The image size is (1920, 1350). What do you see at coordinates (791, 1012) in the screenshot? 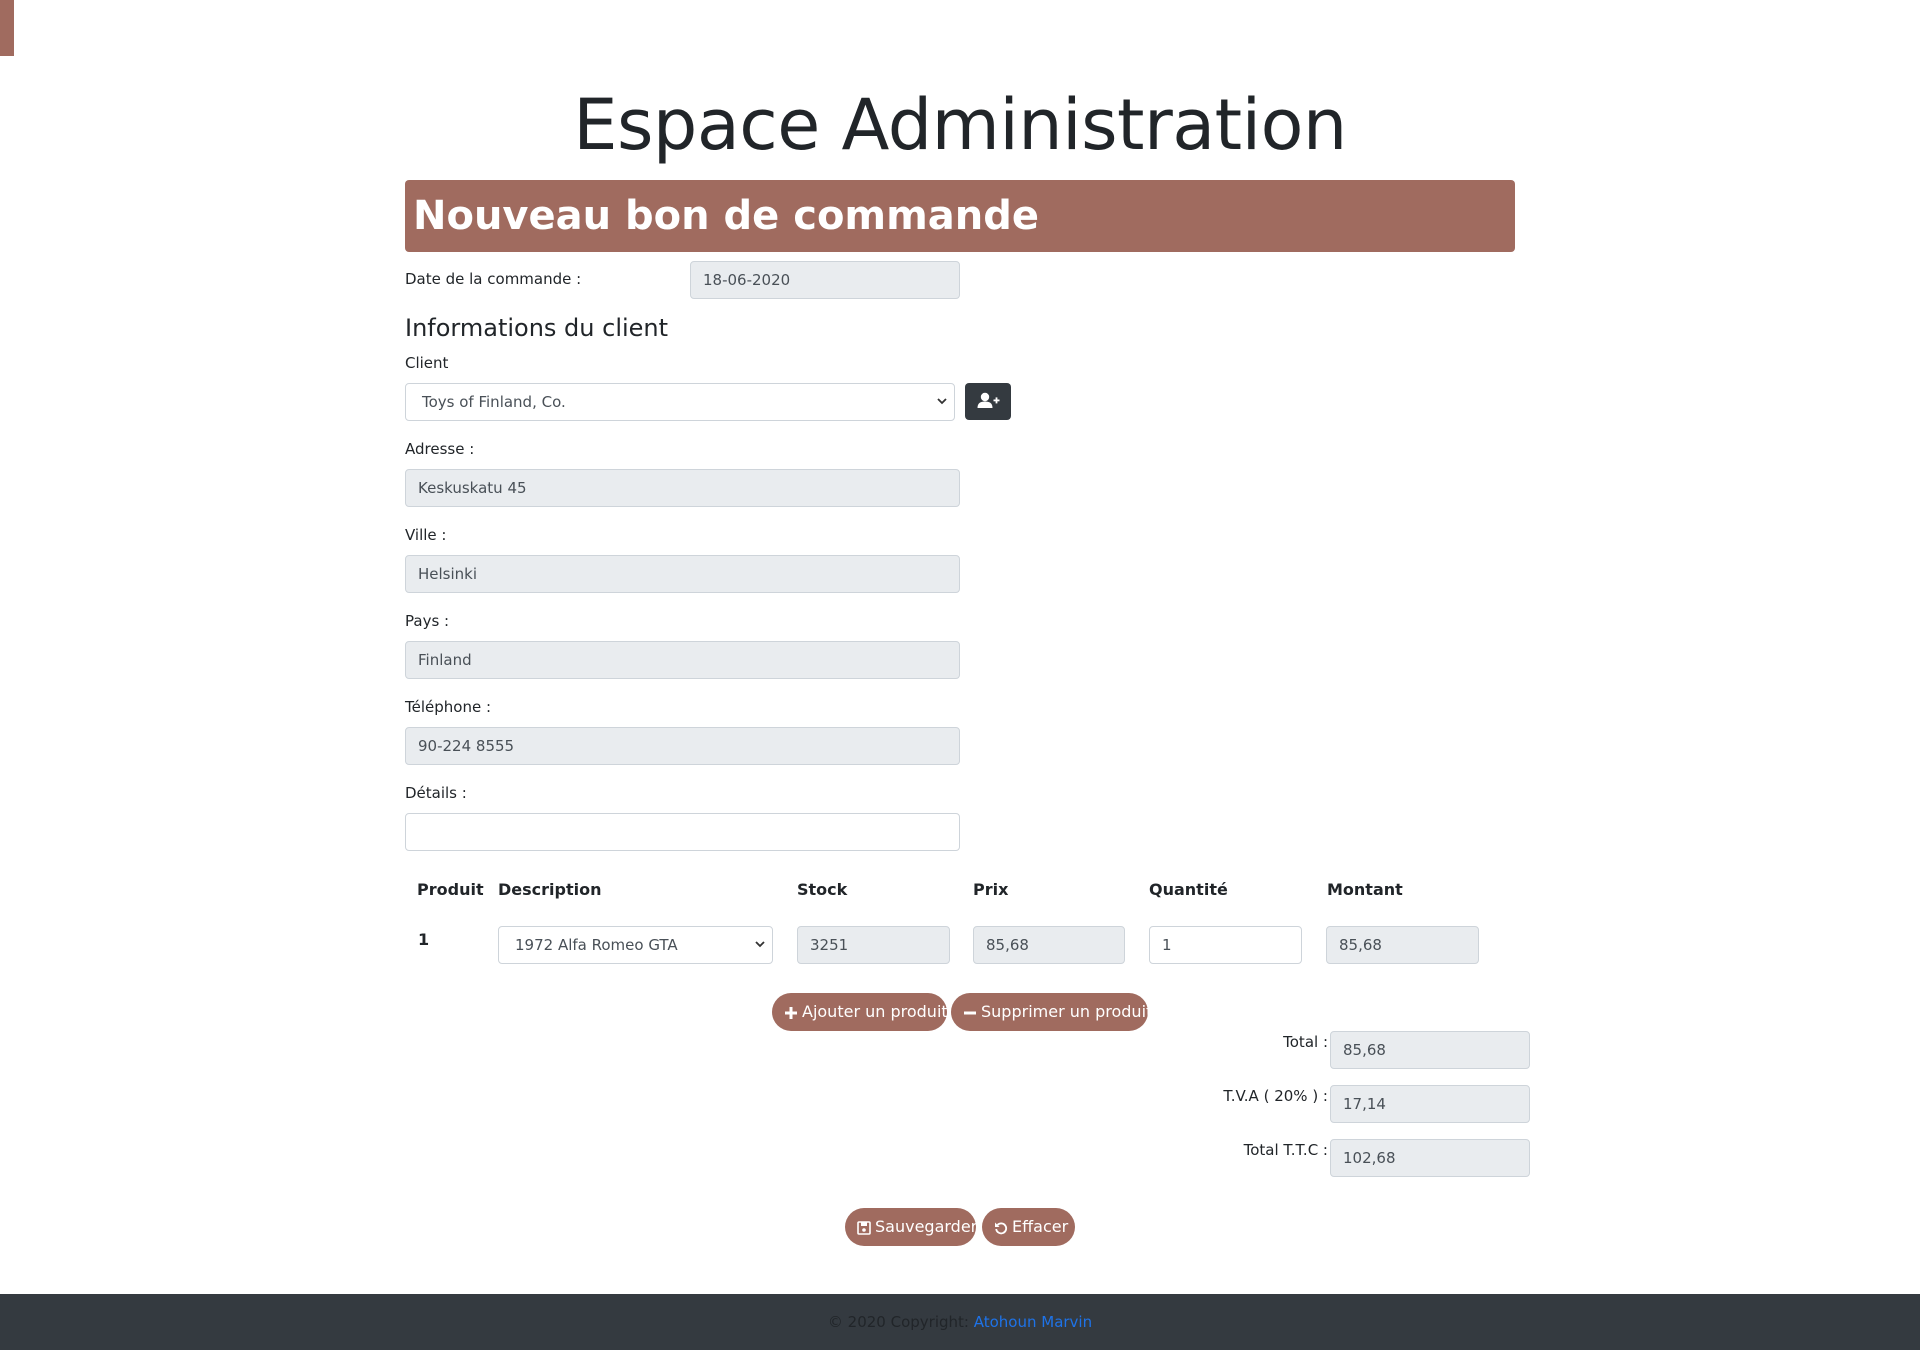
I see `plus-icon` at bounding box center [791, 1012].